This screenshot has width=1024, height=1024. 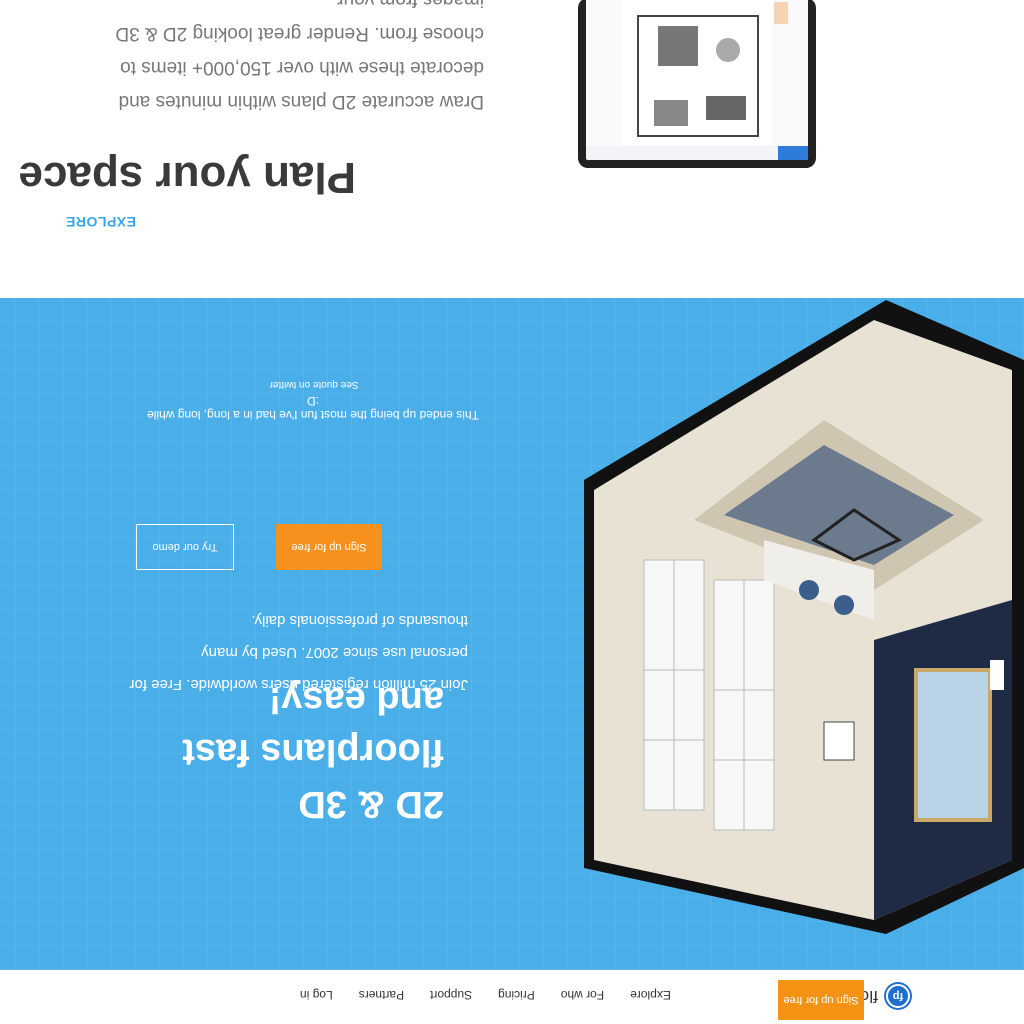 I want to click on nav-link-for-who: For who, so click(x=582, y=995).